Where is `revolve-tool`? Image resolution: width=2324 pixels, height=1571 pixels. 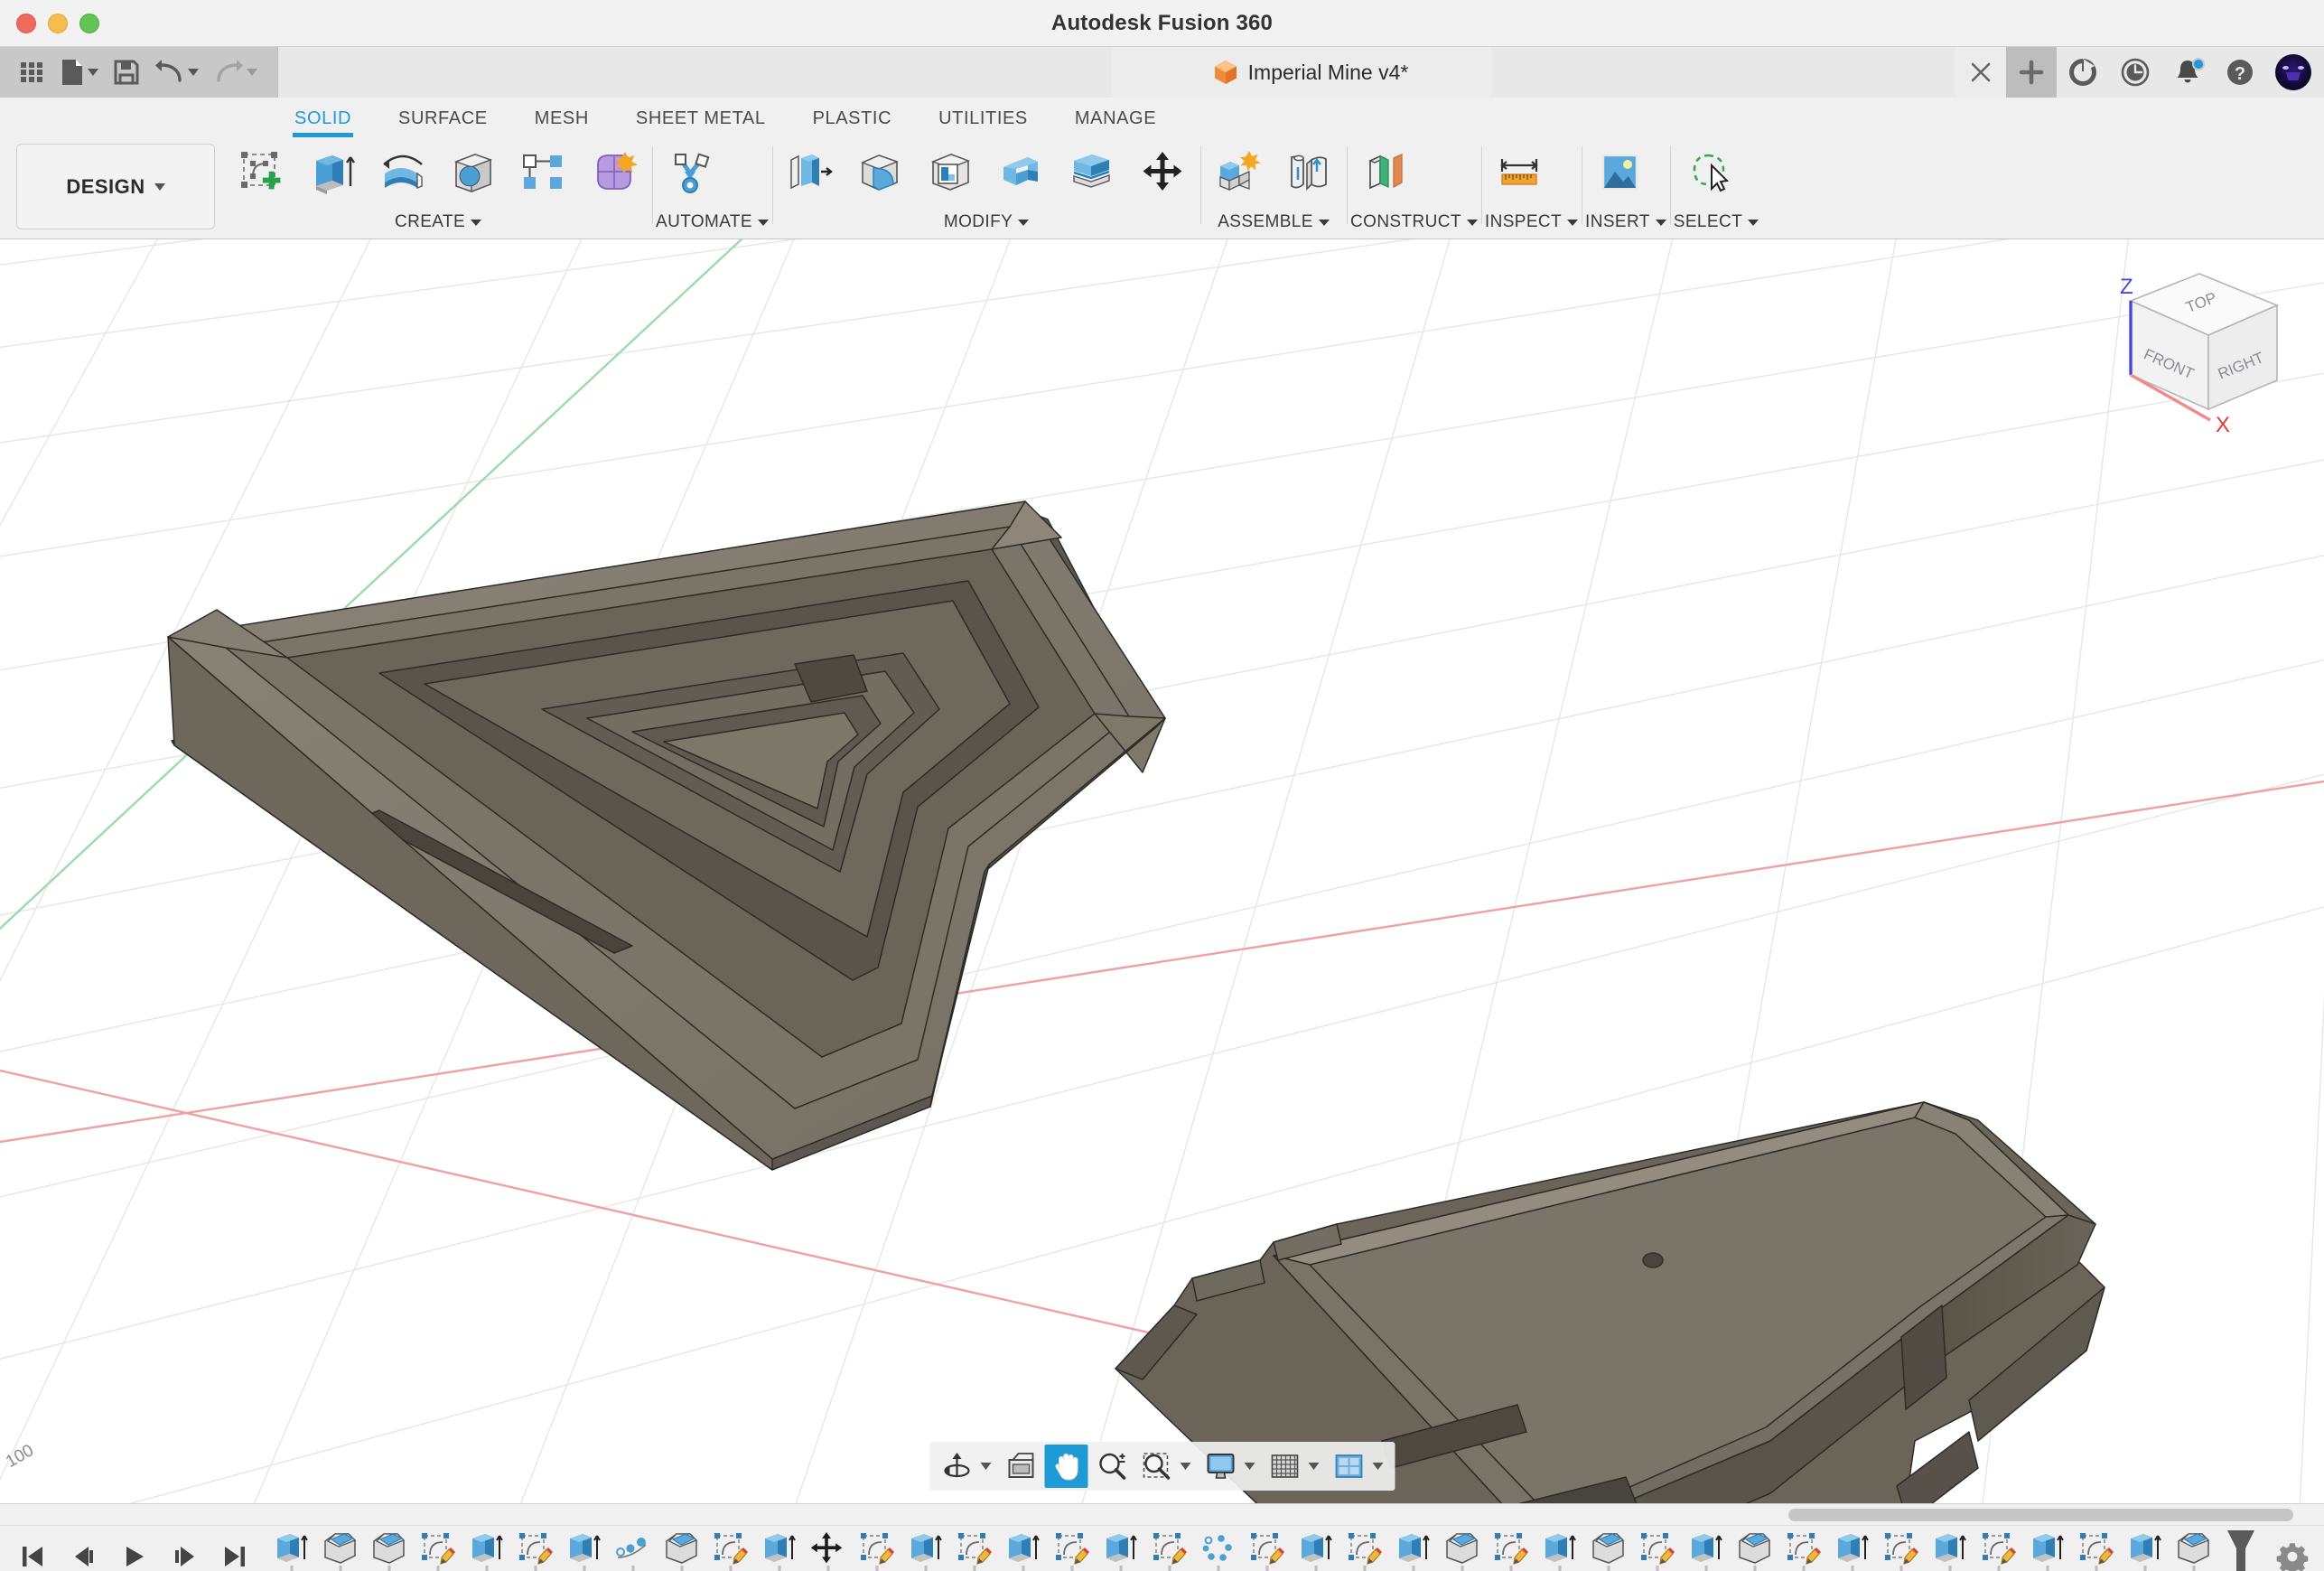 revolve-tool is located at coordinates (403, 173).